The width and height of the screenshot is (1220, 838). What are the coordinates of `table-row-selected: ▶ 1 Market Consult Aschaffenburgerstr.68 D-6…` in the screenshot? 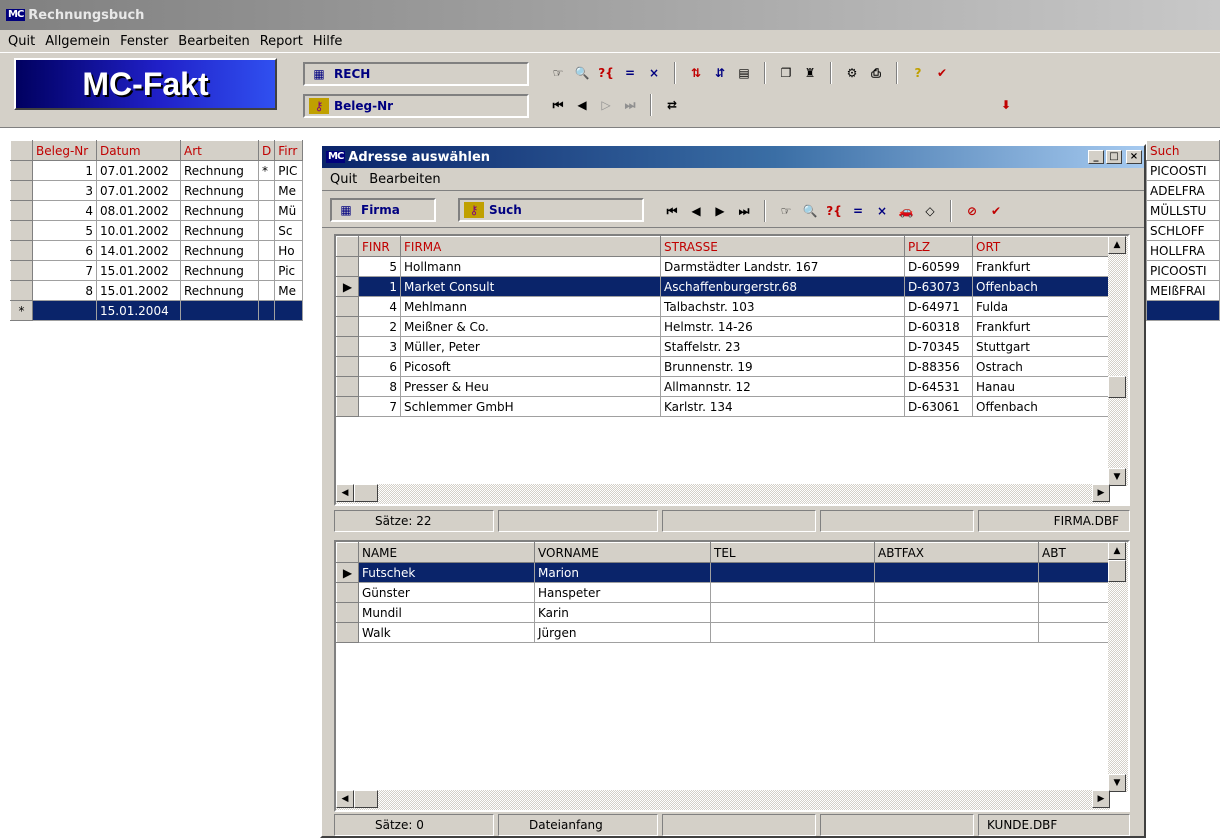 It's located at (723, 286).